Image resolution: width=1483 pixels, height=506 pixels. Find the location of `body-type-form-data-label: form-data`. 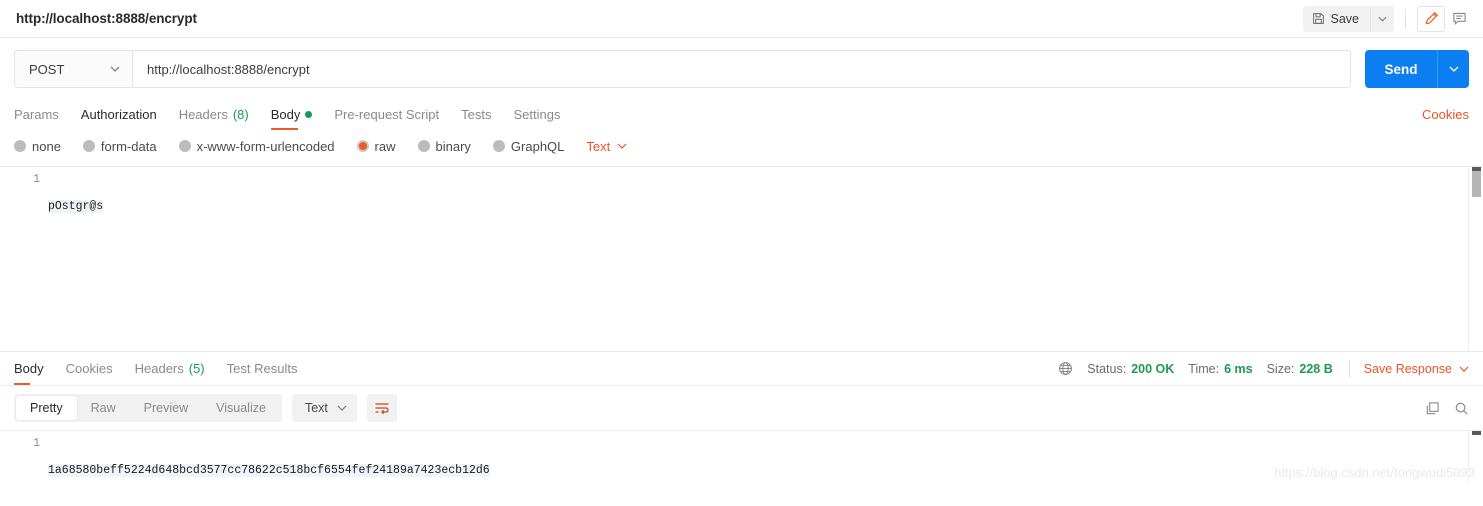

body-type-form-data-label: form-data is located at coordinates (128, 146).